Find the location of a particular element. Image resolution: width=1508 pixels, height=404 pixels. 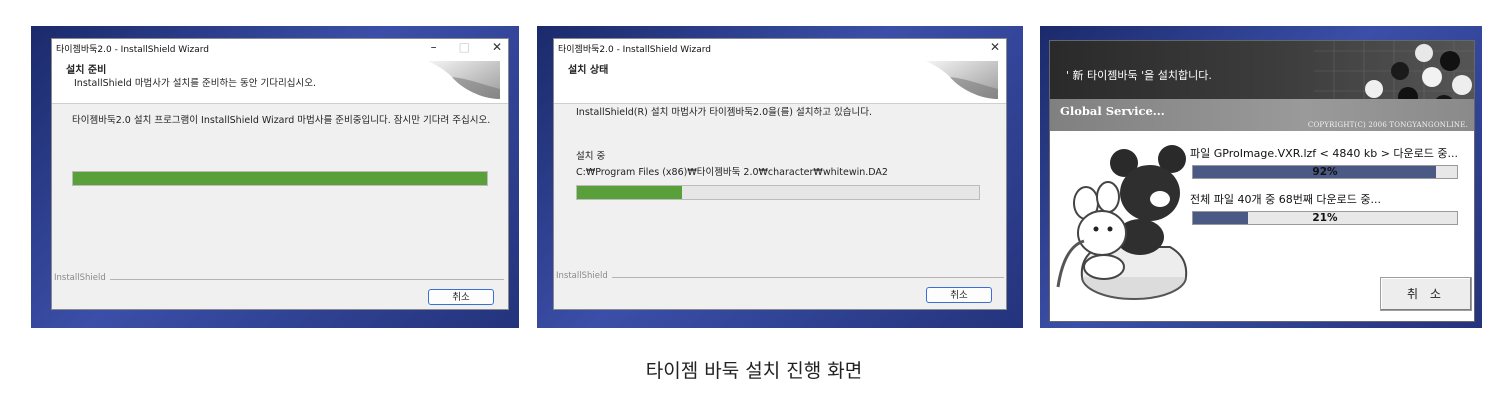

install-progress-bar is located at coordinates (778, 192).